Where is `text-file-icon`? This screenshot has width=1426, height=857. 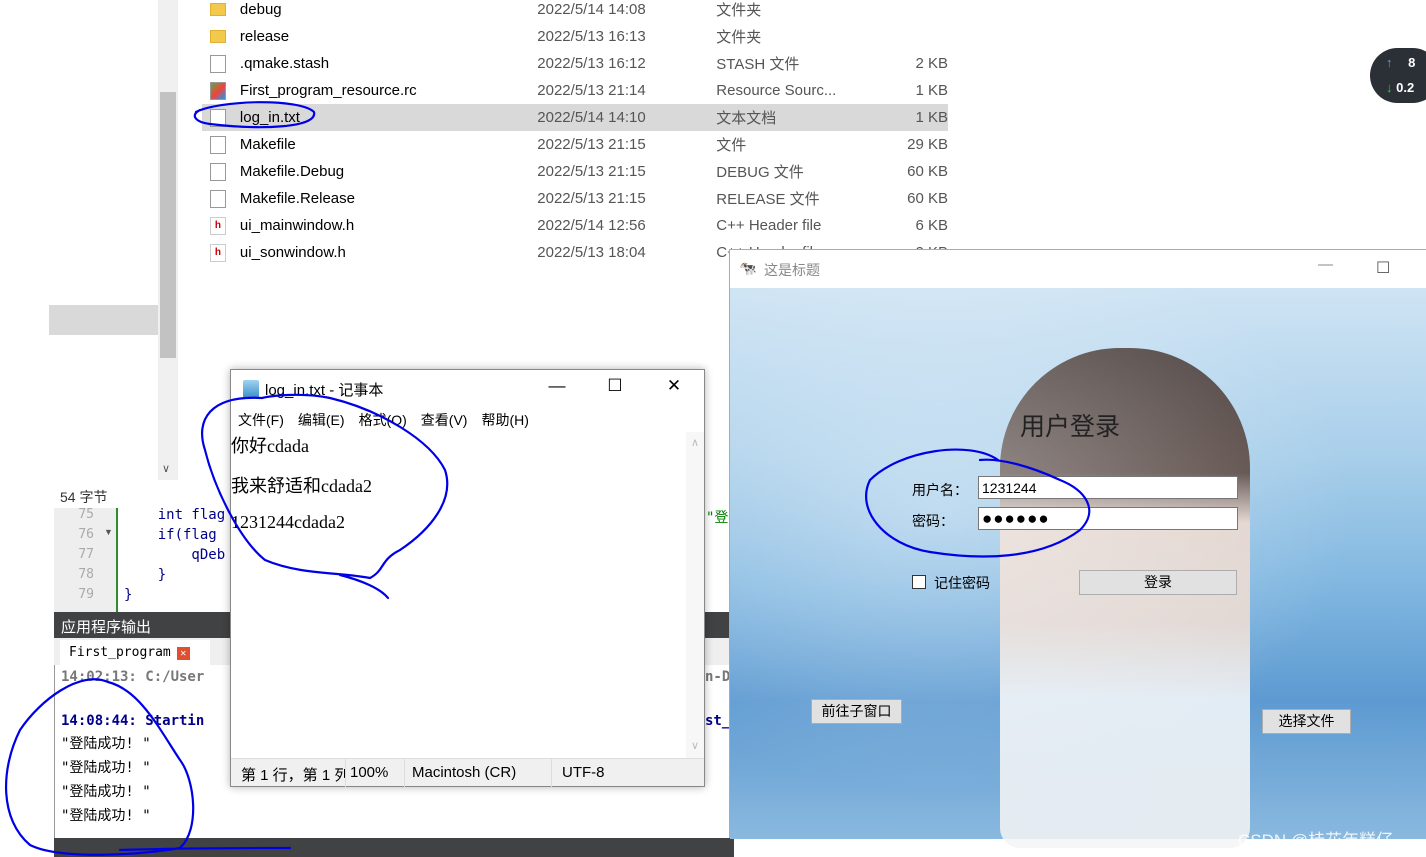
text-file-icon is located at coordinates (218, 117).